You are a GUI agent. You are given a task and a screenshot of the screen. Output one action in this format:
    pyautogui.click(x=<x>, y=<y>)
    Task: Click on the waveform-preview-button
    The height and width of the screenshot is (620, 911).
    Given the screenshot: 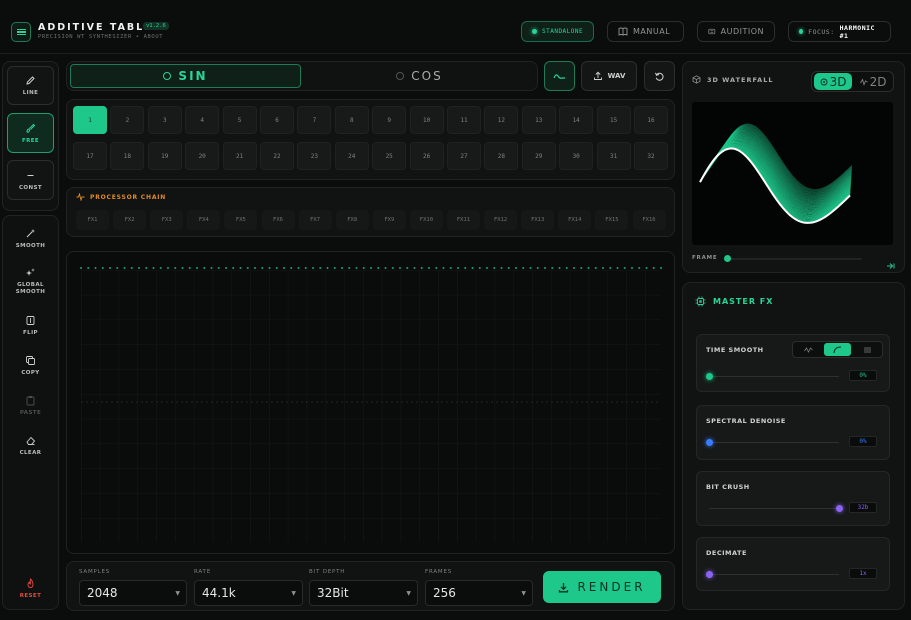 What is the action you would take?
    pyautogui.click(x=559, y=76)
    